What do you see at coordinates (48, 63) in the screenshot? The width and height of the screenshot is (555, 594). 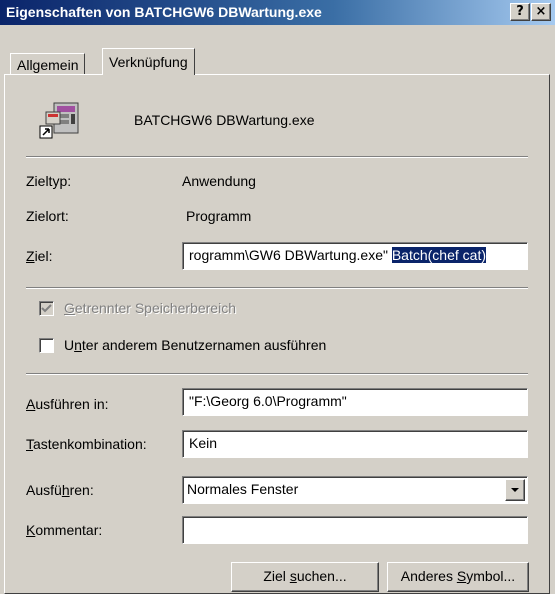 I see `tab-allgemein: Allgemein` at bounding box center [48, 63].